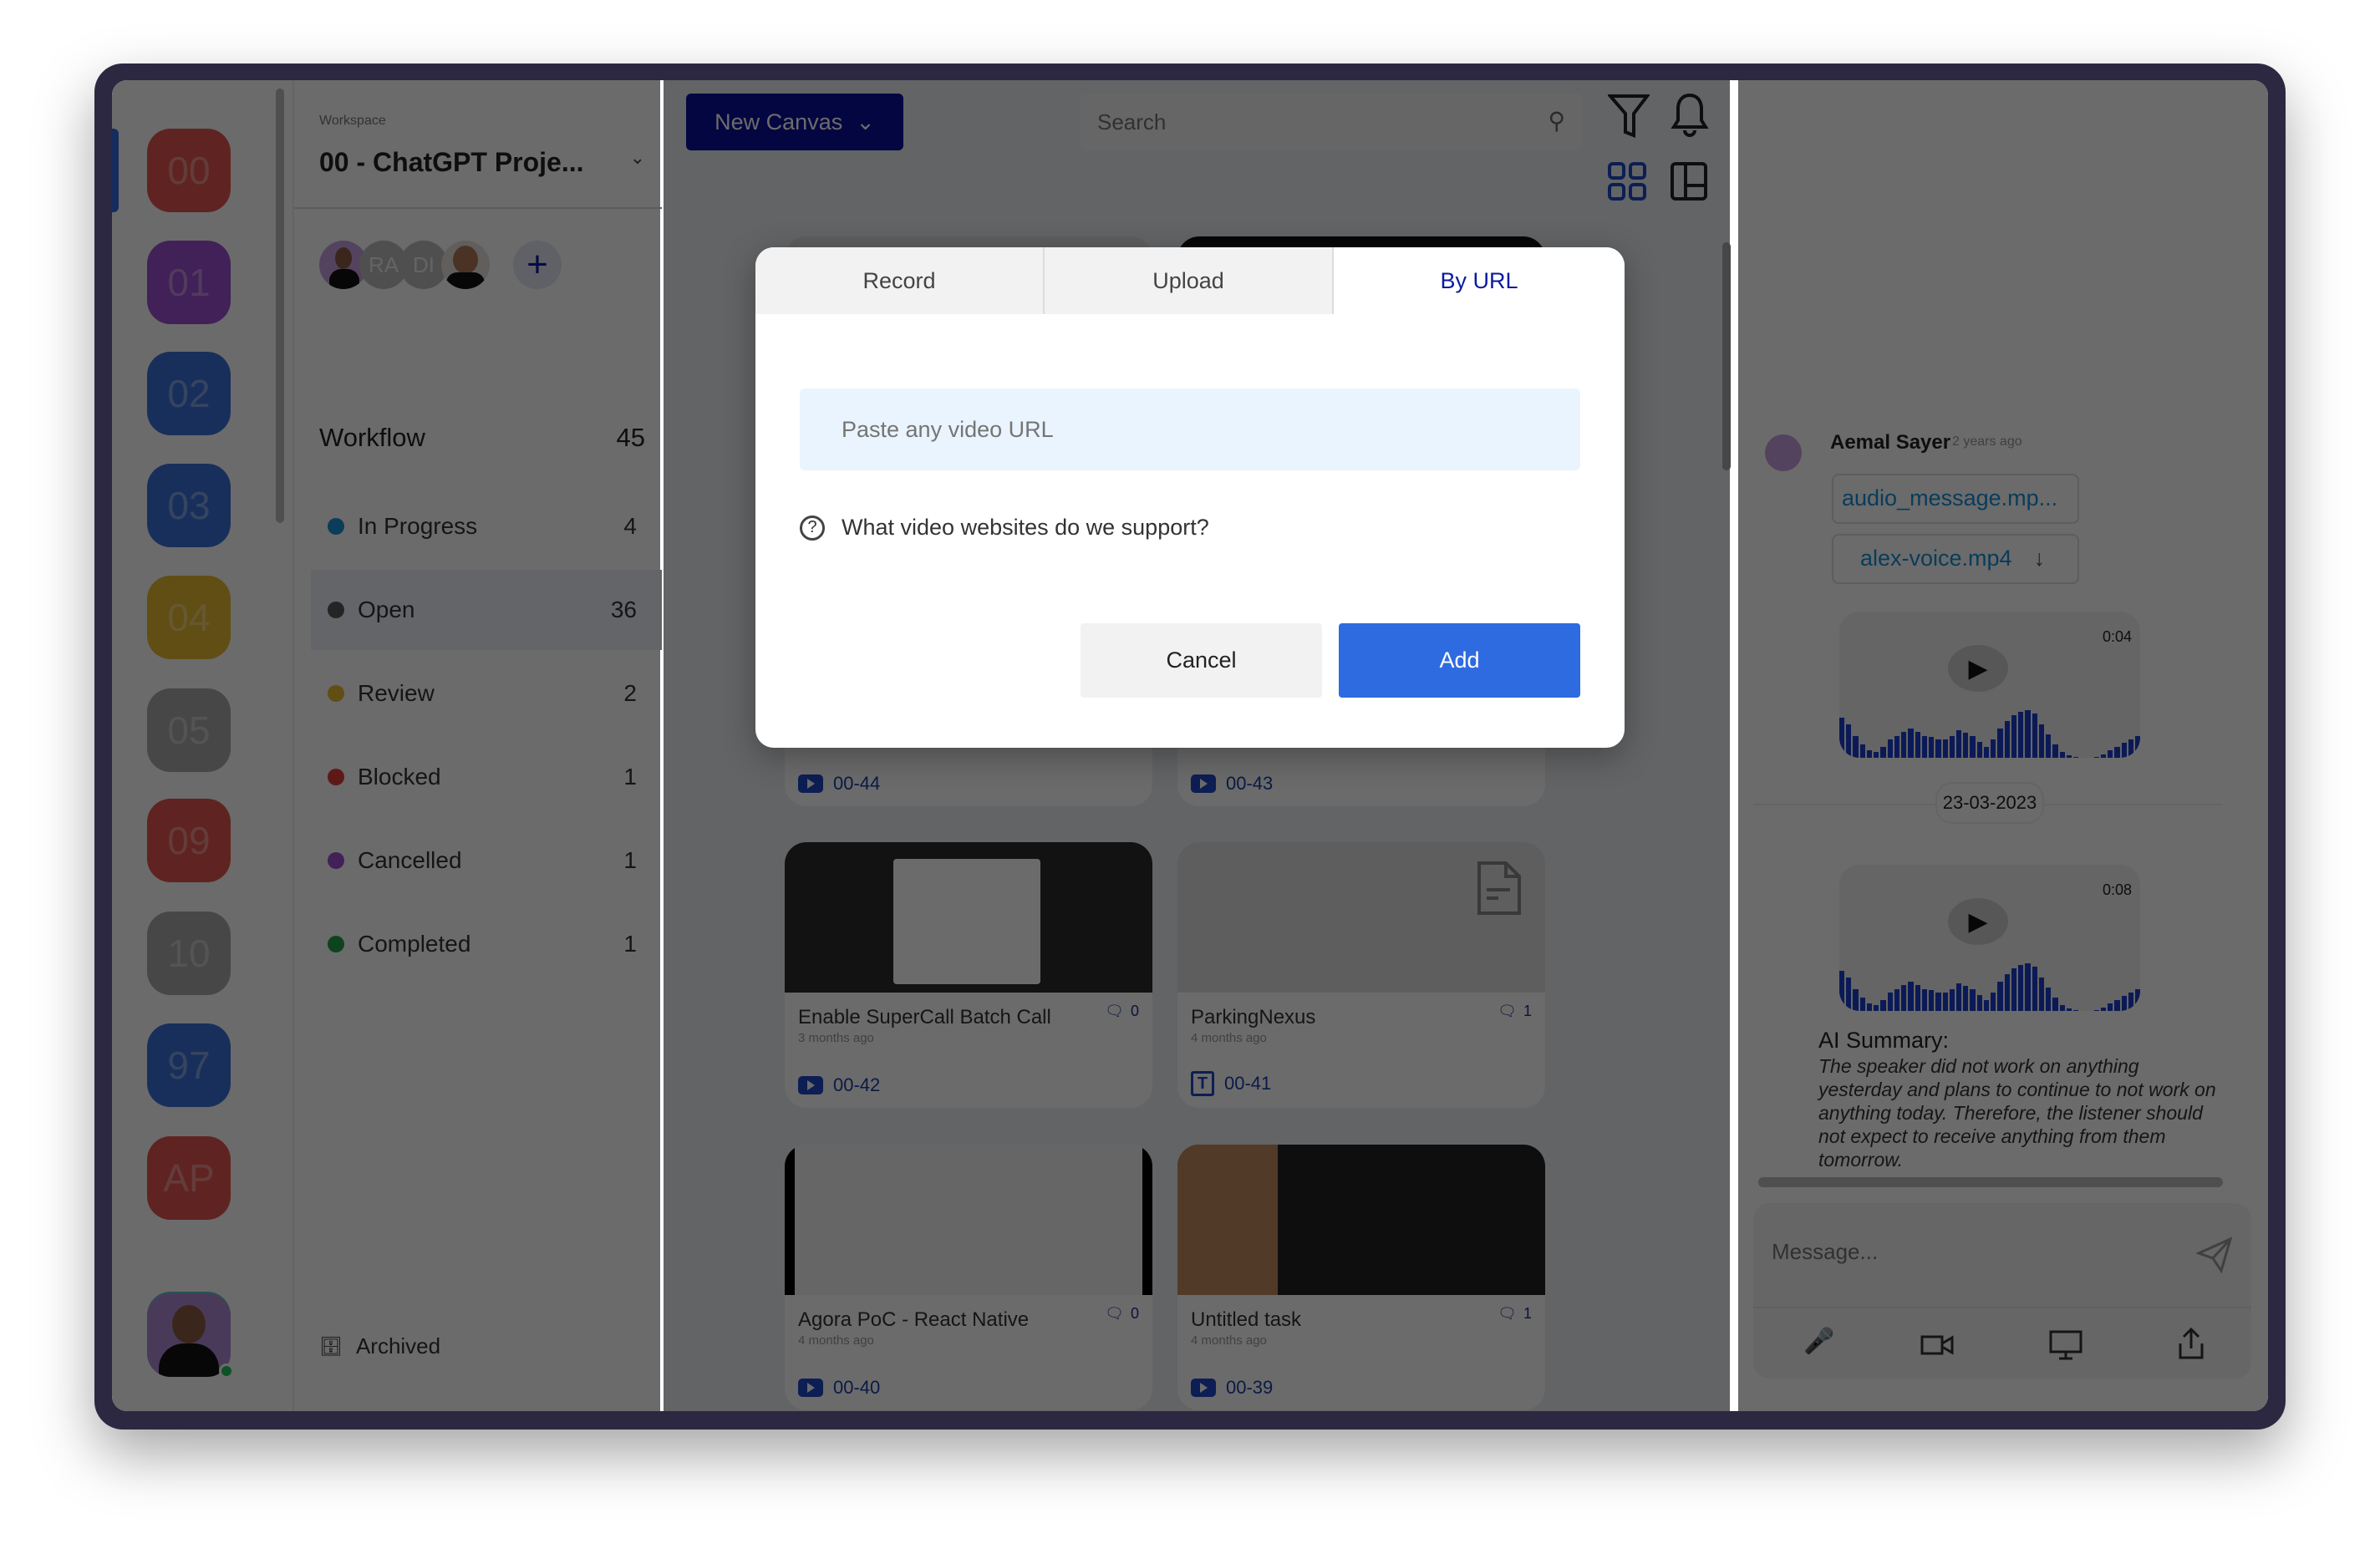 The height and width of the screenshot is (1554, 2380). Describe the element at coordinates (1629, 117) in the screenshot. I see `filter-icon` at that location.